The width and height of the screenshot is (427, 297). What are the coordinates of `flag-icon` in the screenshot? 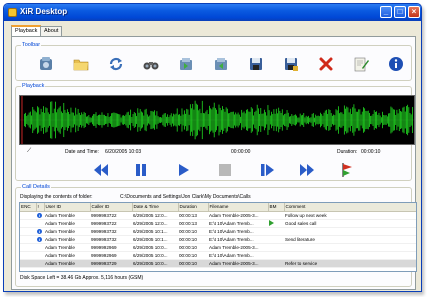 It's located at (347, 170).